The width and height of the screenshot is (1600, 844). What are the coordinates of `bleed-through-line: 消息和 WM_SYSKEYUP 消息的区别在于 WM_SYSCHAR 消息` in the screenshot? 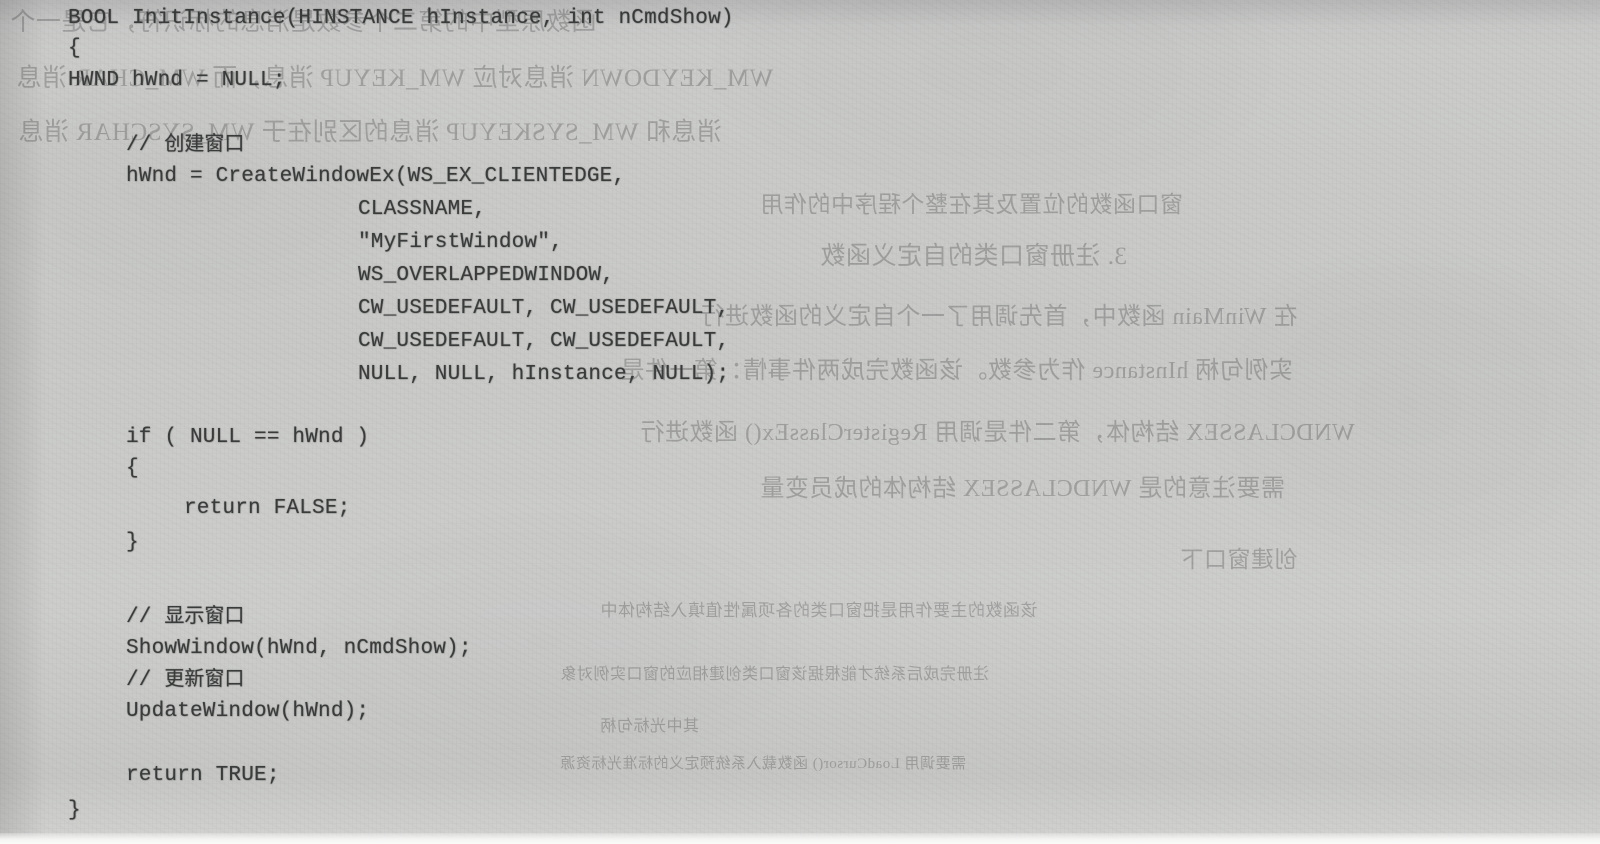 It's located at (370, 132).